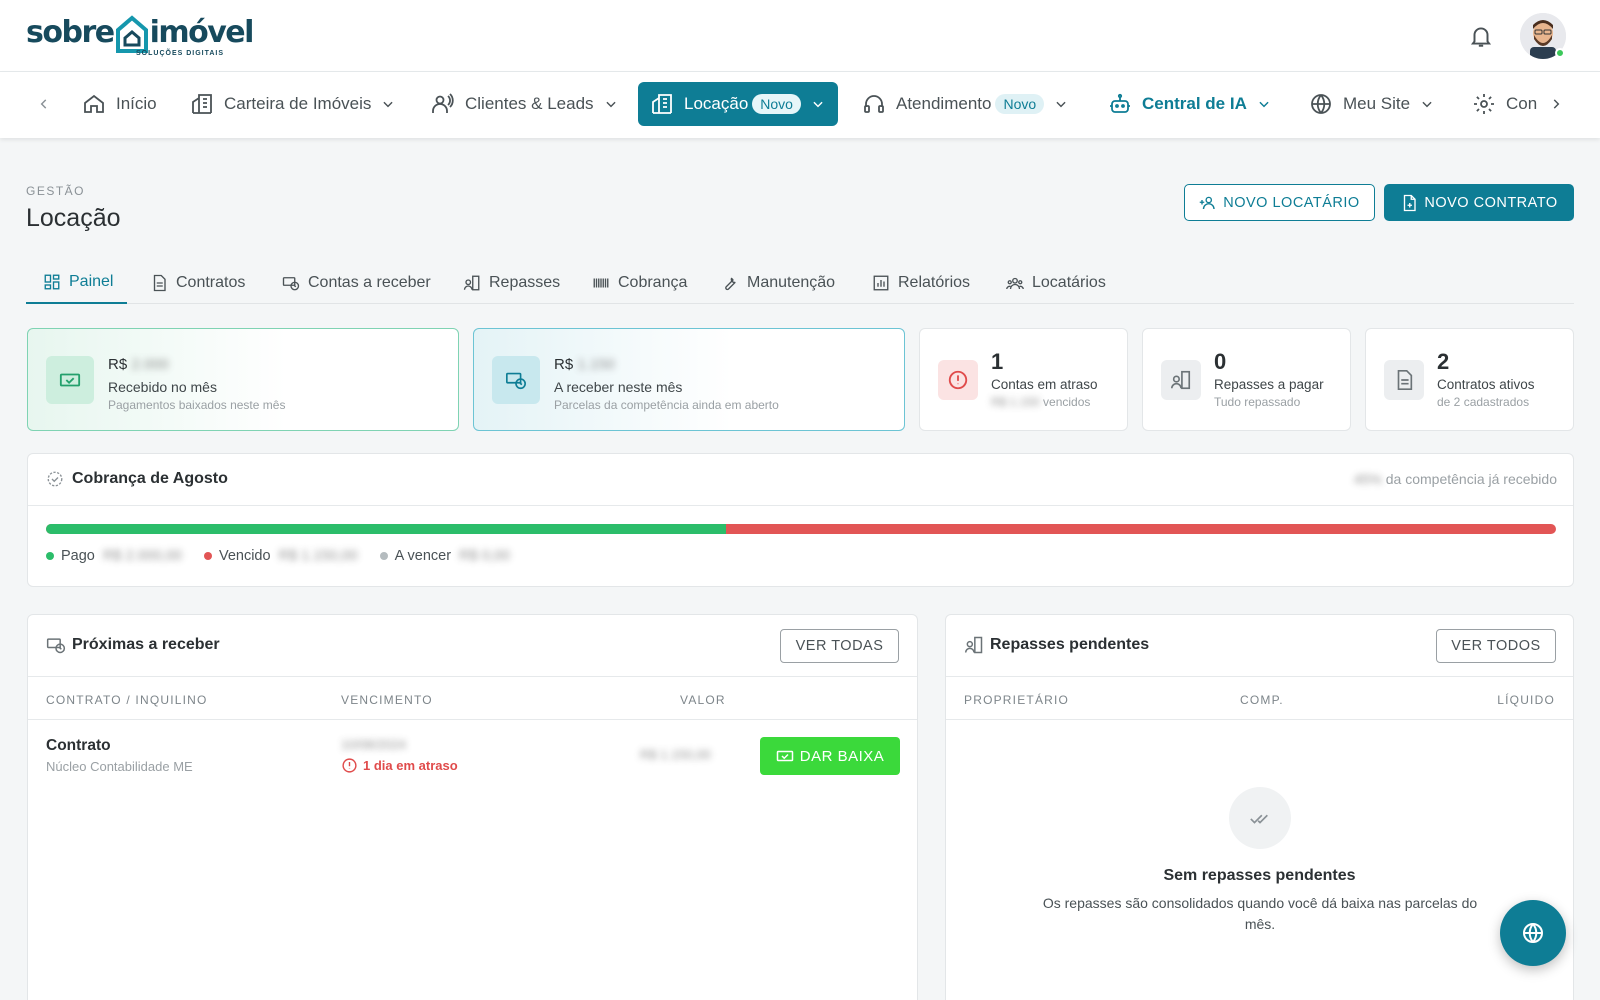 Image resolution: width=1600 pixels, height=1000 pixels. I want to click on nav-item-carteira: Carteira de Imóveis, so click(292, 104).